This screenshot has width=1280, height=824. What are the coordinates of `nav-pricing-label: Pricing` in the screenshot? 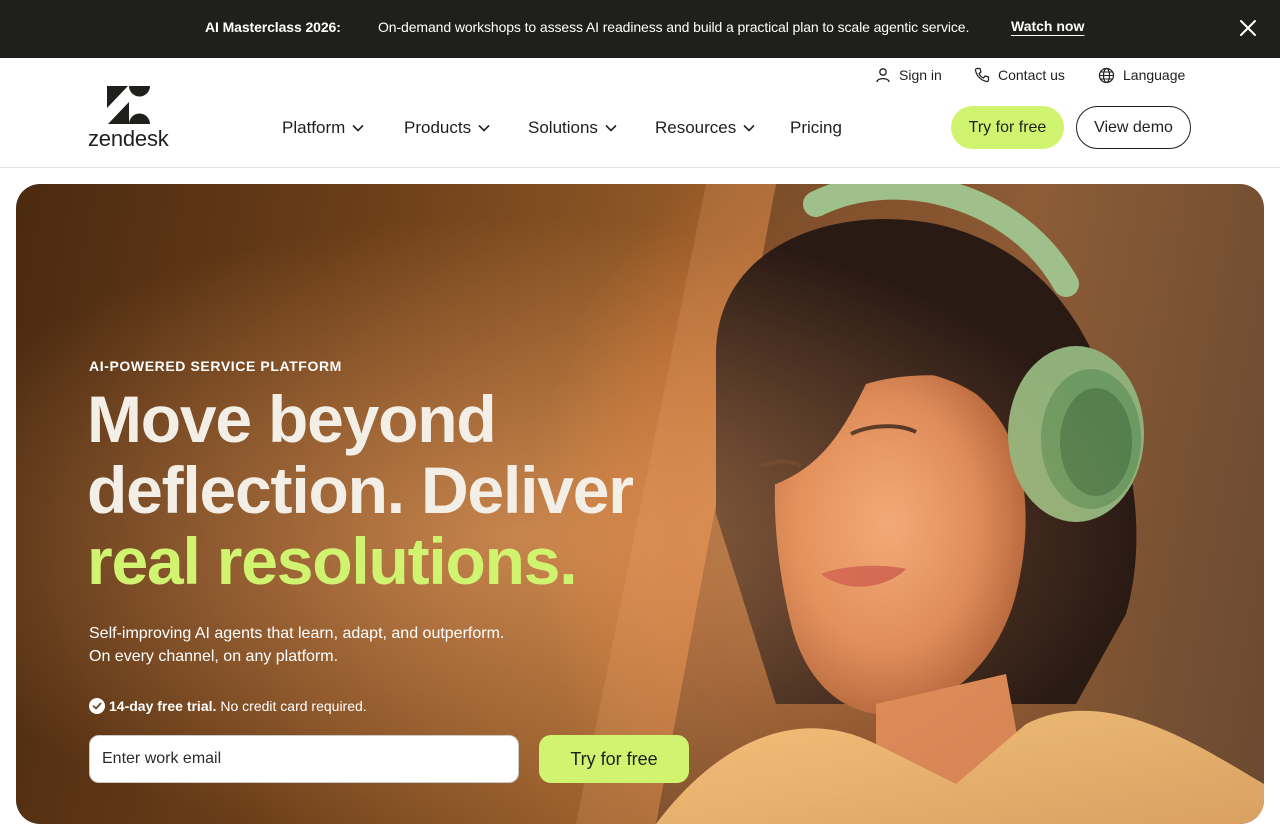 It's located at (816, 127).